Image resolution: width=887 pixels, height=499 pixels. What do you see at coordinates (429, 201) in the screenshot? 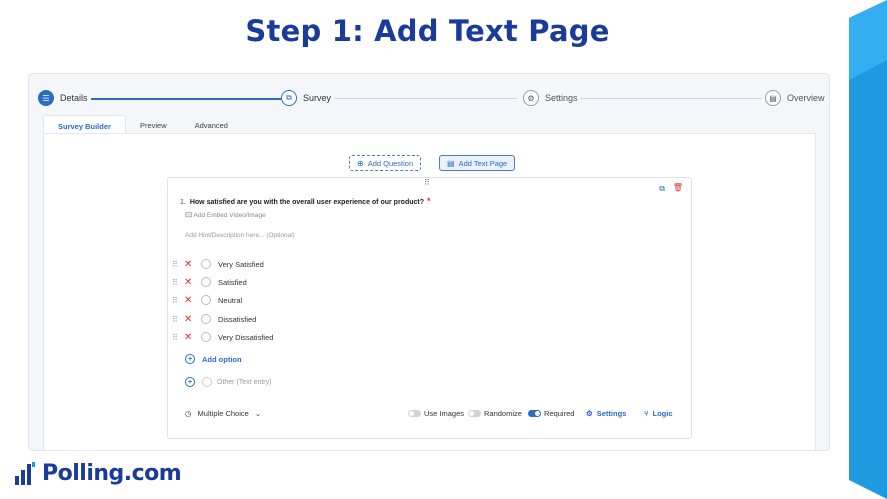
I see `required-mark: *` at bounding box center [429, 201].